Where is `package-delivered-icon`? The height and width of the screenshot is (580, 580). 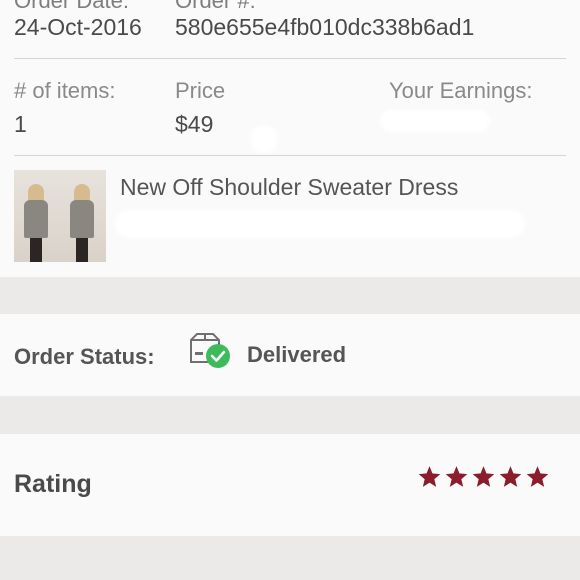
package-delivered-icon is located at coordinates (210, 350).